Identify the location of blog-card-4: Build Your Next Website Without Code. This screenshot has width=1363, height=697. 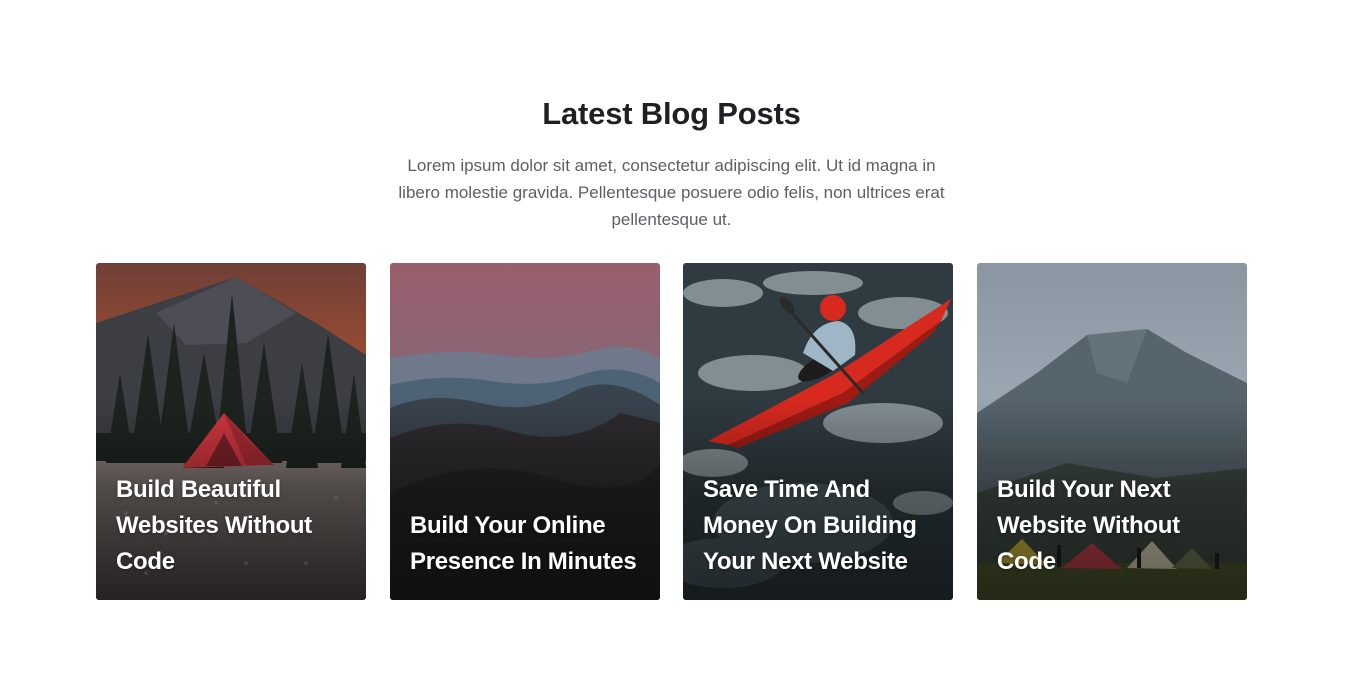
(1112, 431).